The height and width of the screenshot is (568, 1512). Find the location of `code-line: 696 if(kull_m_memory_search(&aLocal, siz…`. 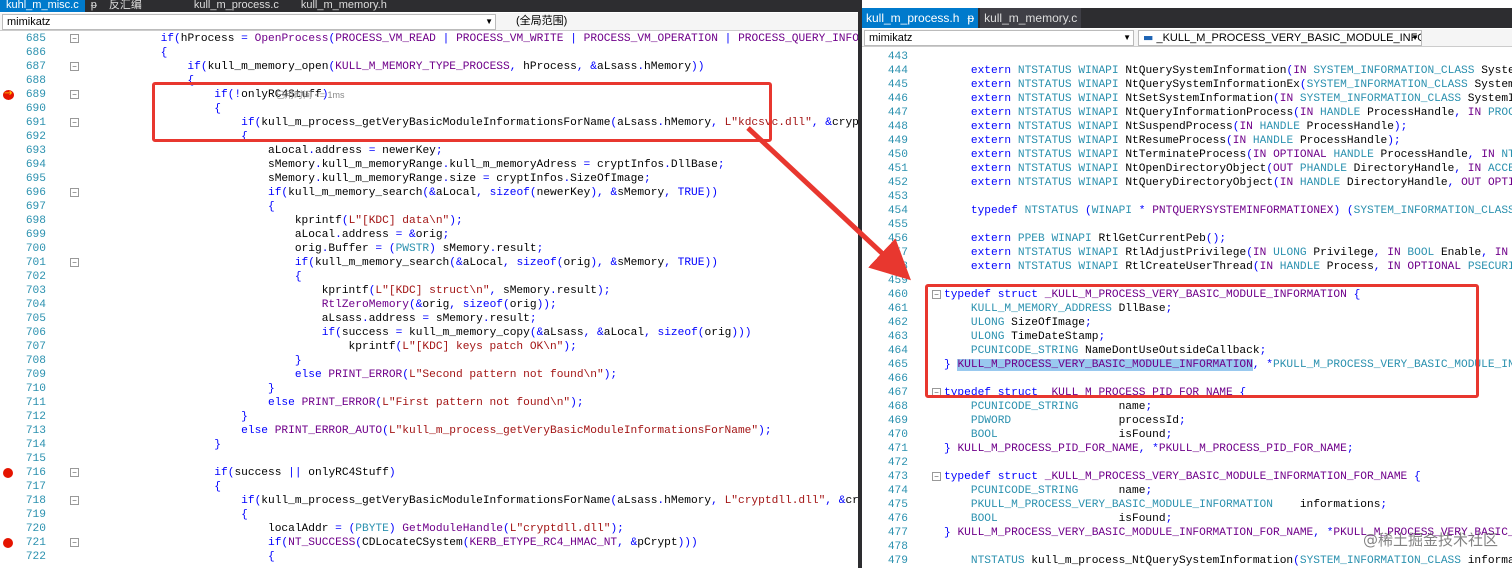

code-line: 696 if(kull_m_memory_search(&aLocal, siz… is located at coordinates (429, 193).